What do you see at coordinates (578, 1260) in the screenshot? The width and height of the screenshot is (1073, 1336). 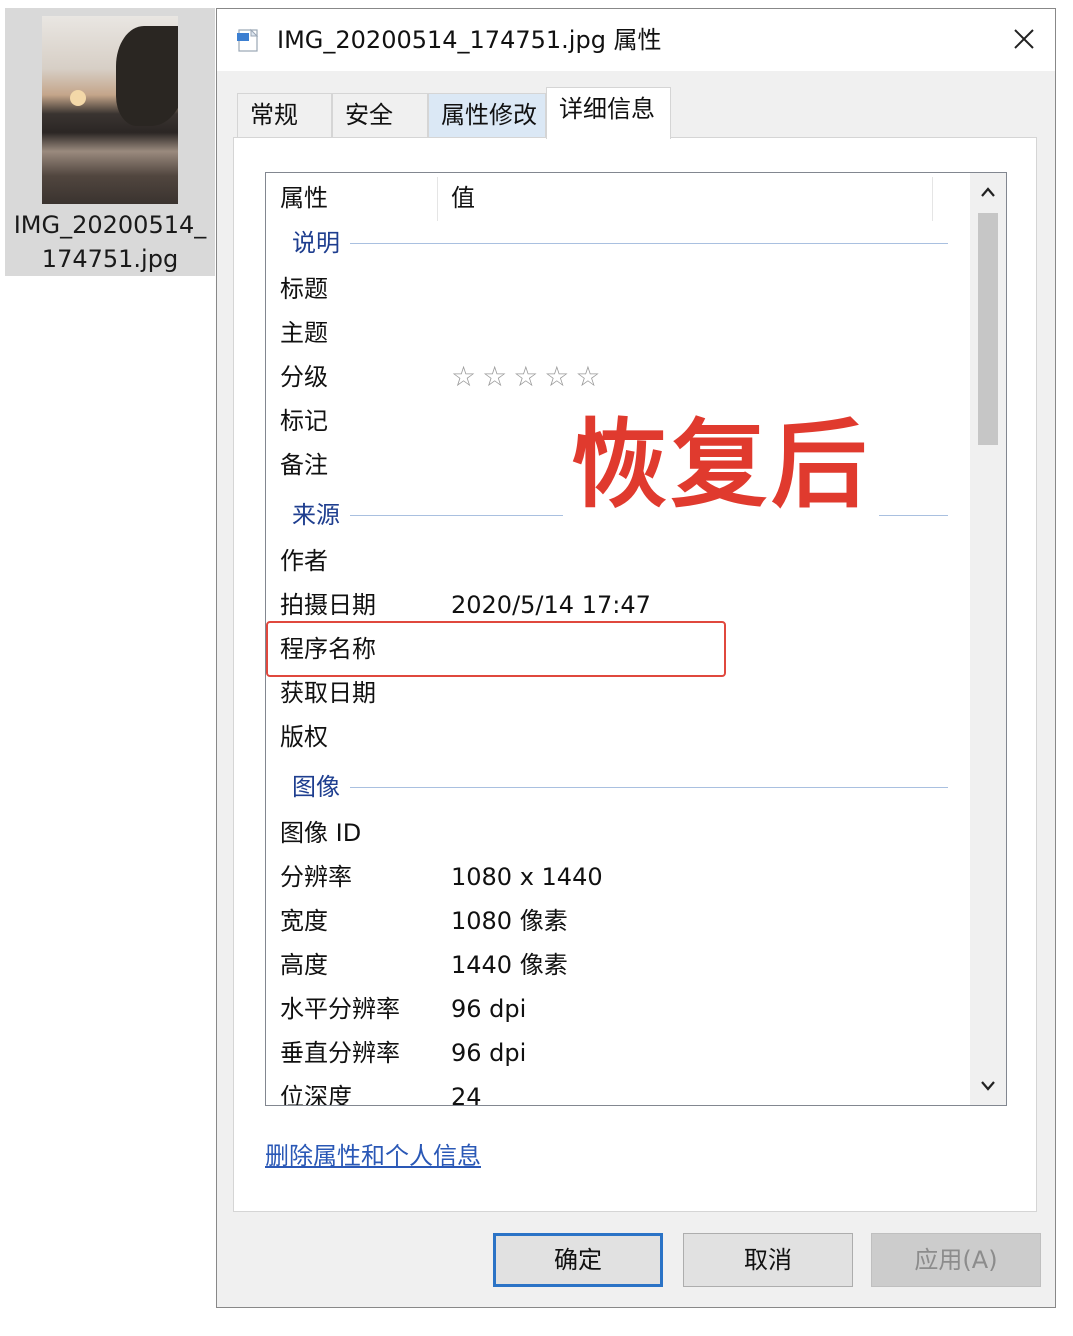 I see `ok-button: 确定` at bounding box center [578, 1260].